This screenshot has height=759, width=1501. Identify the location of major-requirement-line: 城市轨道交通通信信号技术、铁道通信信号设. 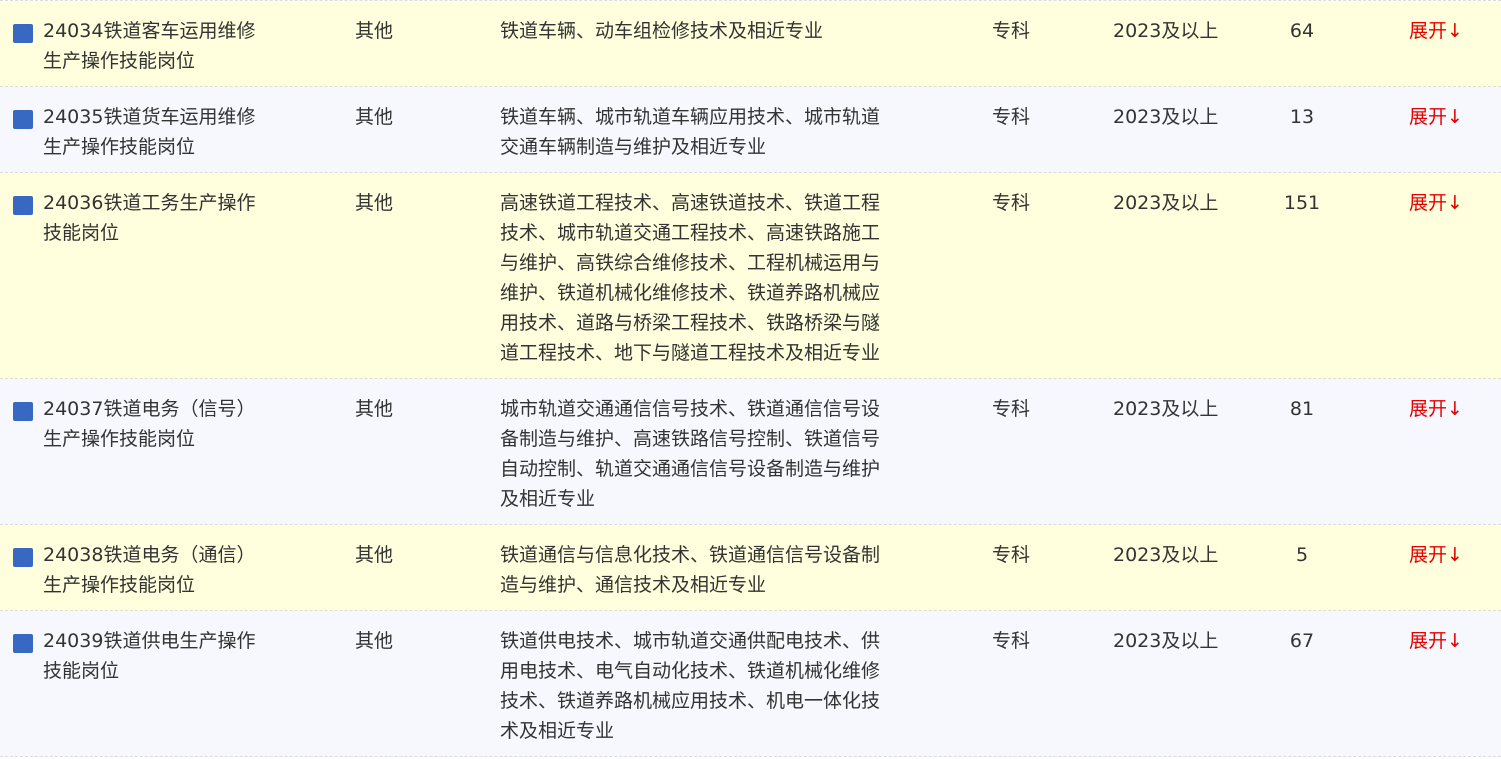
(690, 409).